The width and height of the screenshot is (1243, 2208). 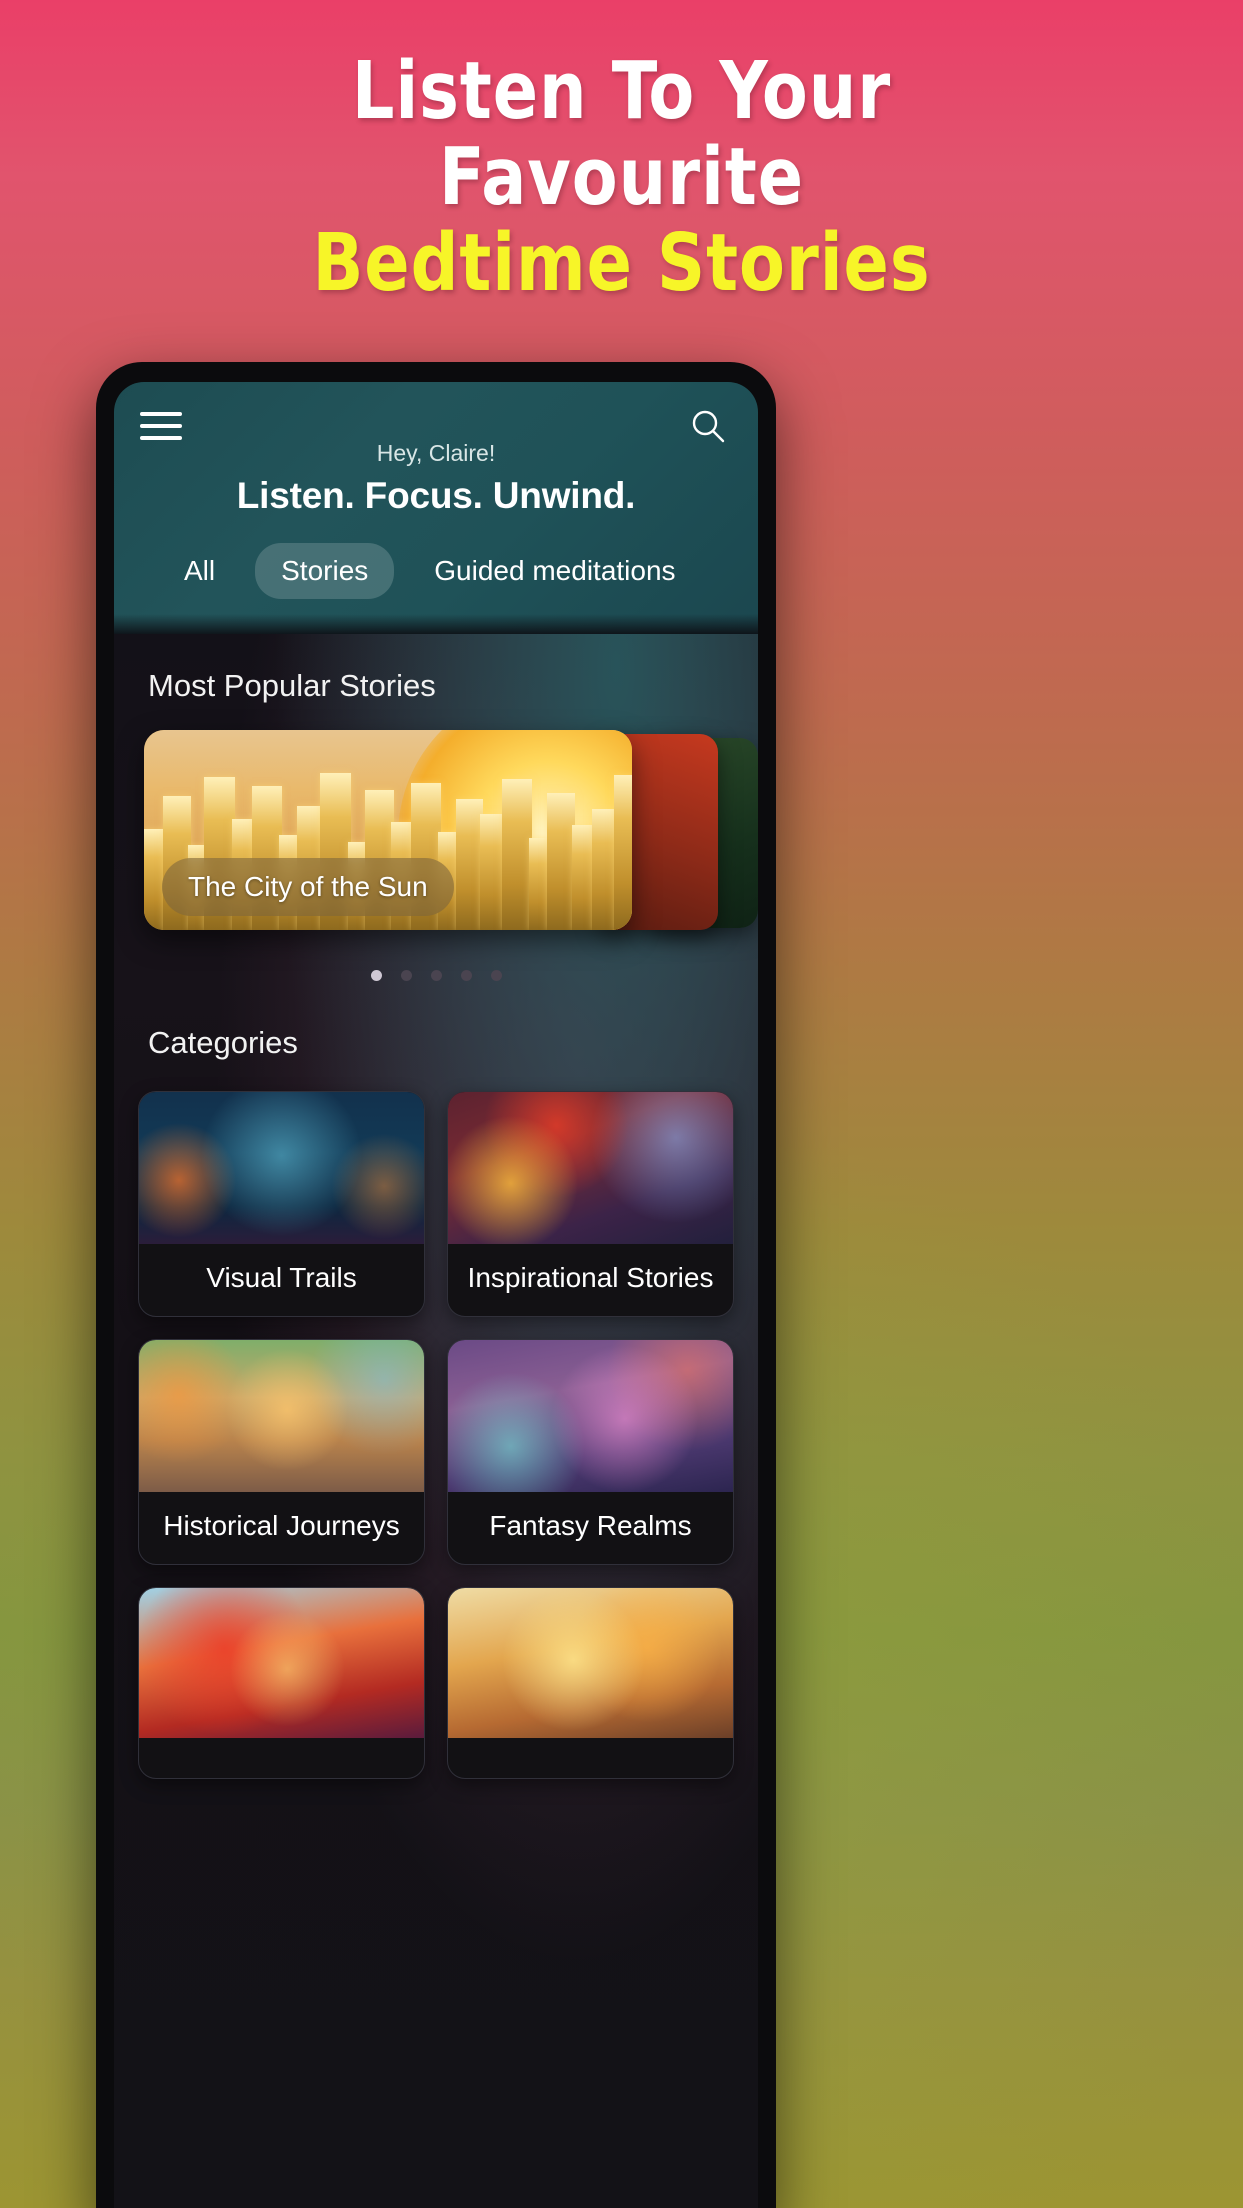 I want to click on most-popular-section-title: Most Popular Stories, so click(x=292, y=685).